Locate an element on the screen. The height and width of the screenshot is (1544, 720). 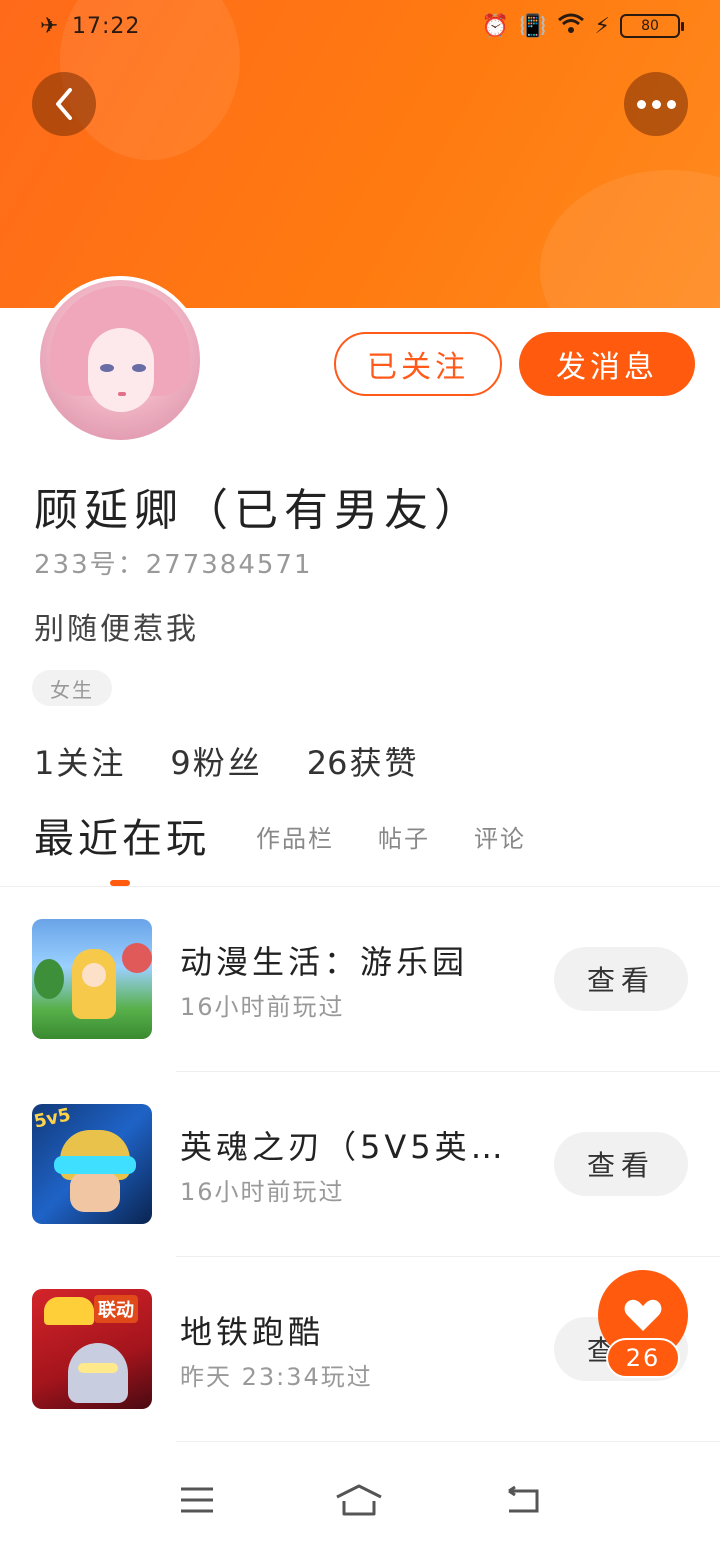
stat-value: 26 is located at coordinates (327, 763).